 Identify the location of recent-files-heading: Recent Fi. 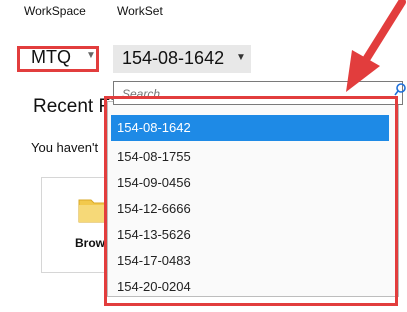
(74, 106).